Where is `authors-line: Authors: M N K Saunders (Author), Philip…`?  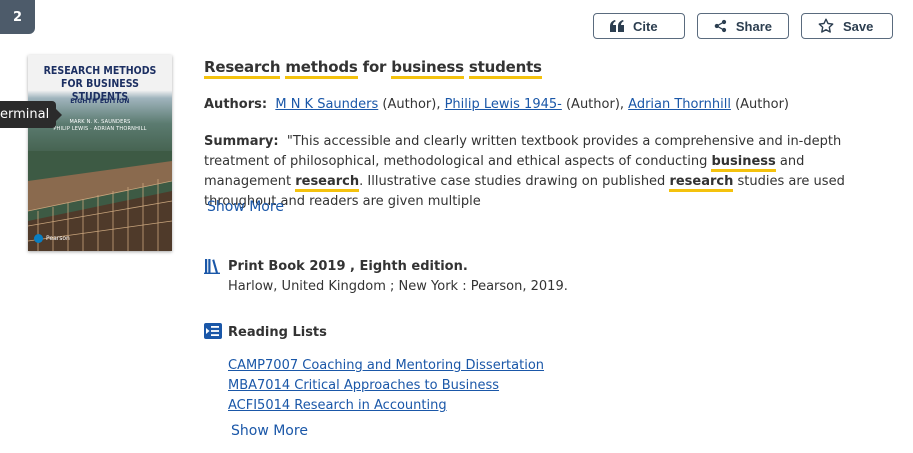 authors-line: Authors: M N K Saunders (Author), Philip… is located at coordinates (496, 104).